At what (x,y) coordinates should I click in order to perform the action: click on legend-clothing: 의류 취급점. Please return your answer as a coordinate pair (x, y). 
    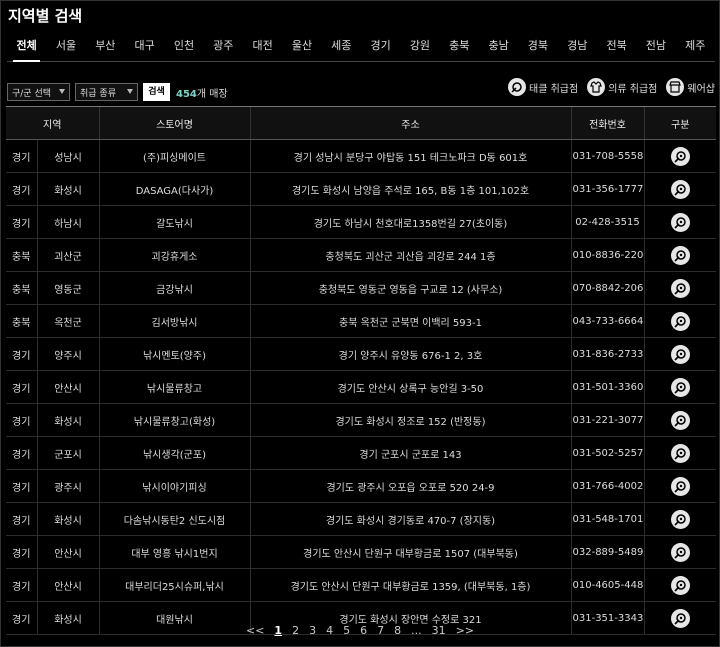
    Looking at the image, I should click on (622, 87).